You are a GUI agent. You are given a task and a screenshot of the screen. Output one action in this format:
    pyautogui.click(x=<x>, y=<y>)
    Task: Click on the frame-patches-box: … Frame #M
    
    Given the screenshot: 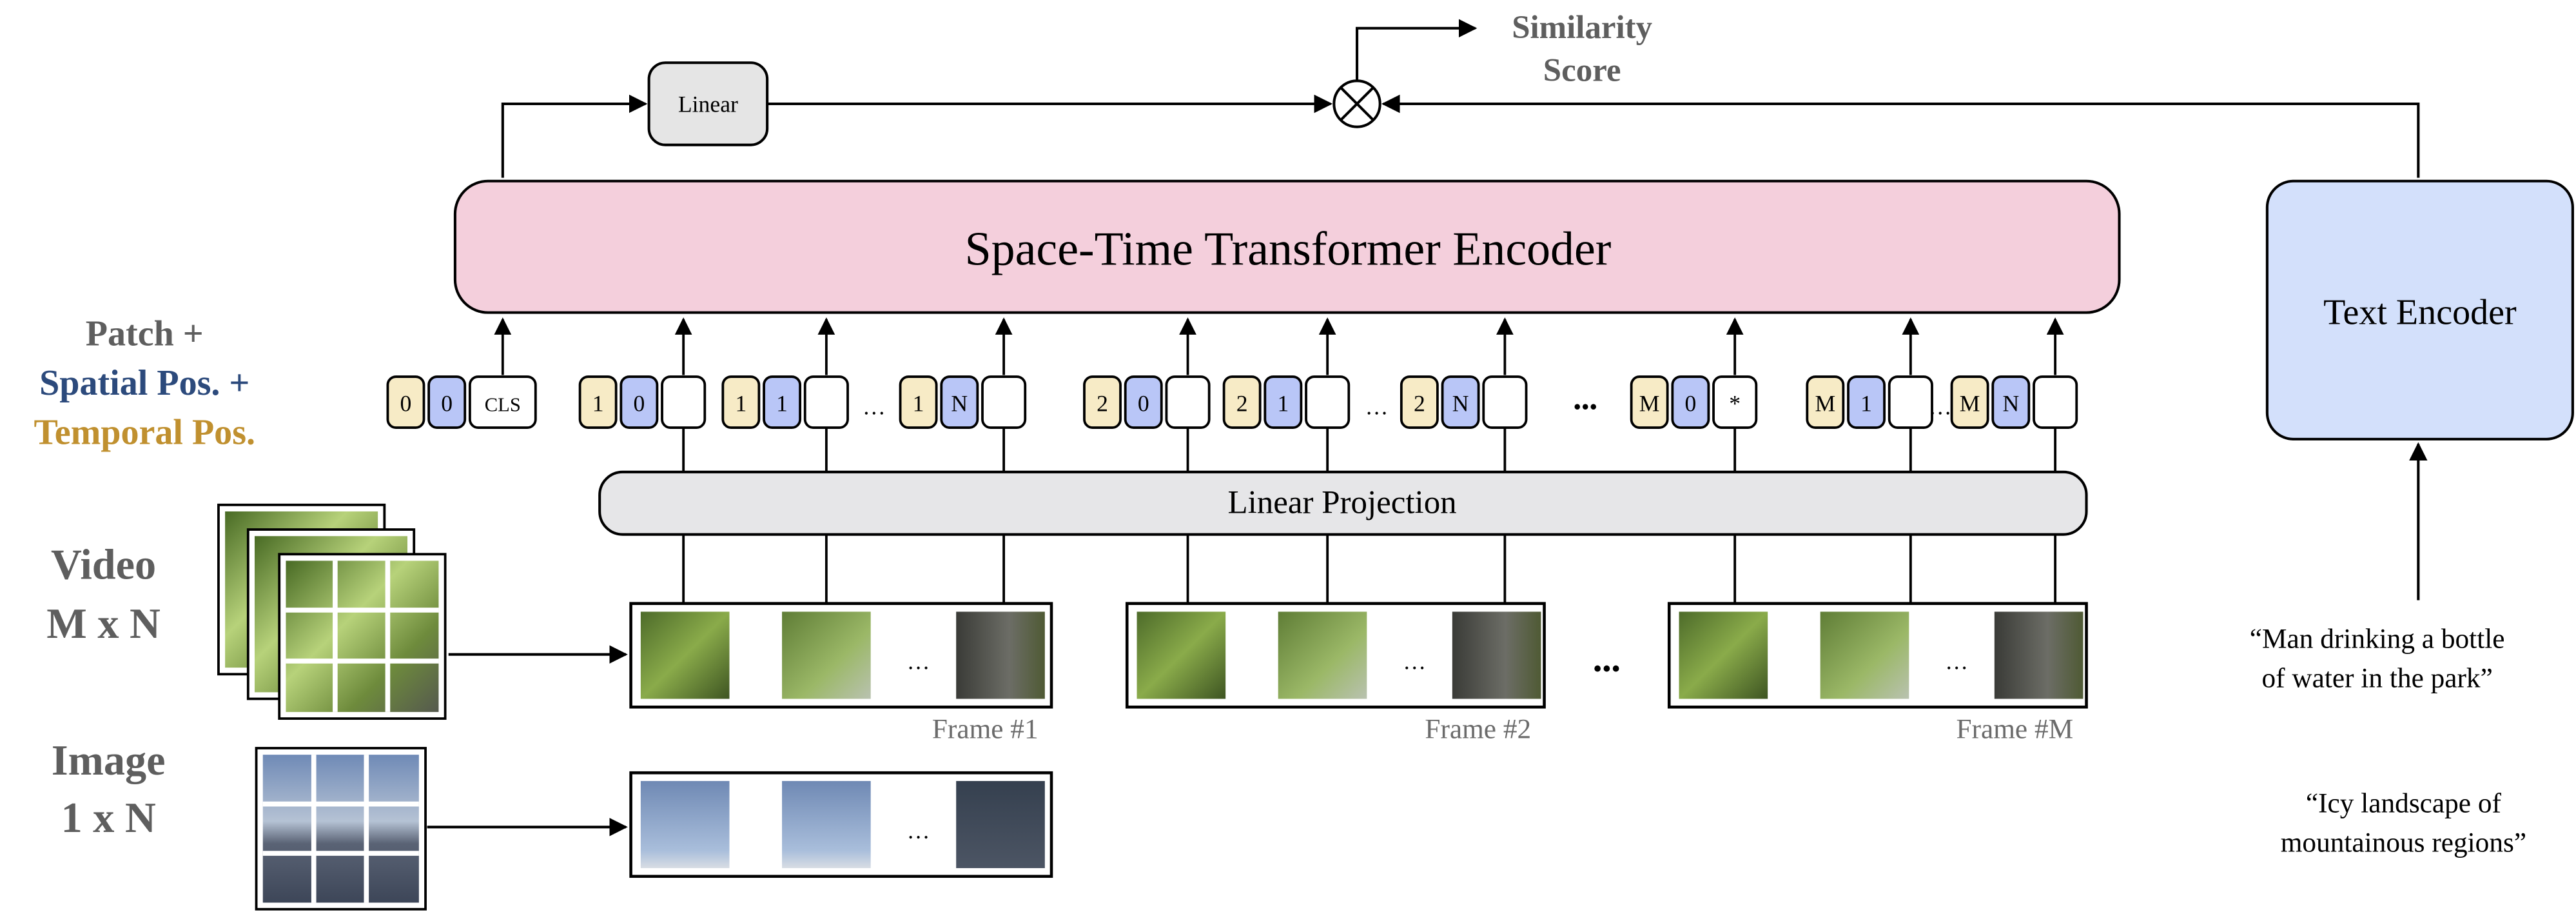 What is the action you would take?
    pyautogui.click(x=1877, y=673)
    